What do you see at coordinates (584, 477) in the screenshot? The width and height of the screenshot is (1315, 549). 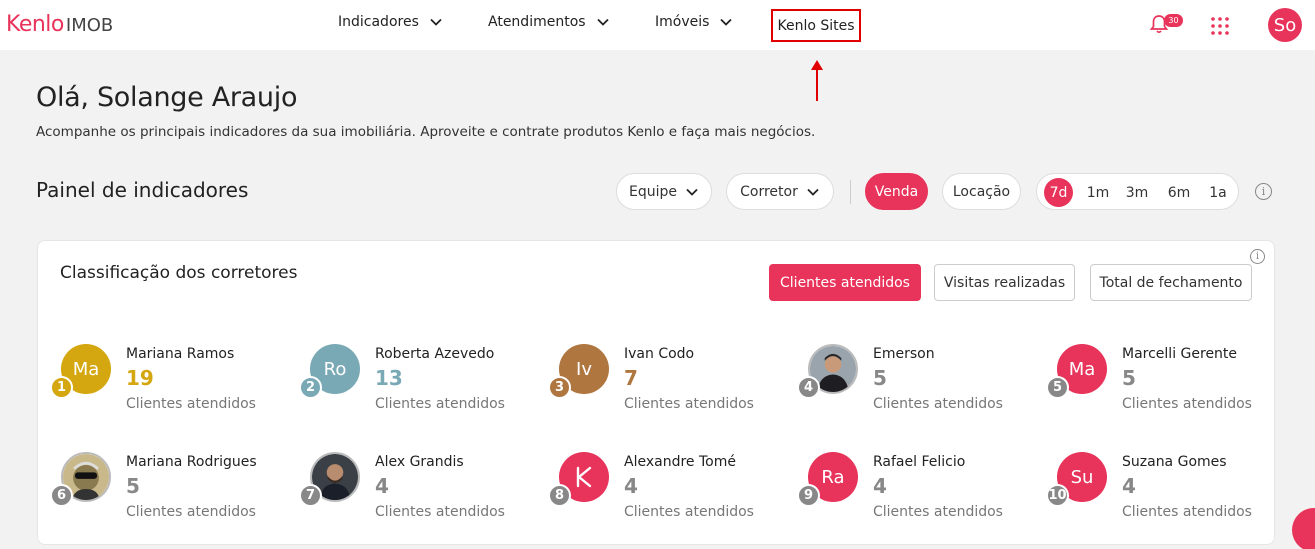 I see `kenlo-k-icon` at bounding box center [584, 477].